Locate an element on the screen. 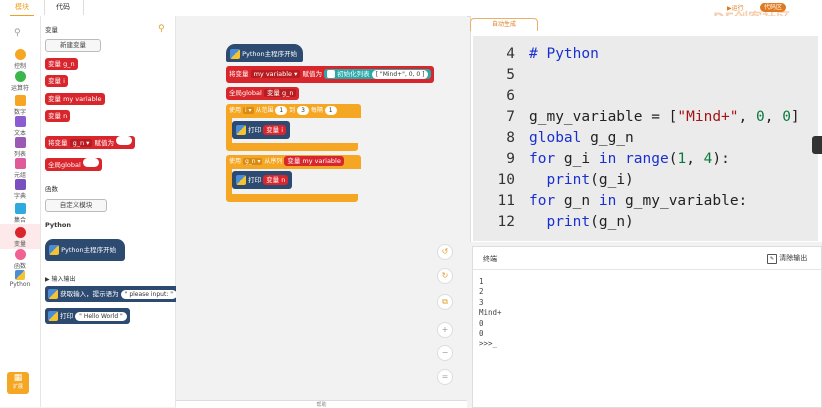 This screenshot has width=822, height=408. global-value-slot is located at coordinates (90, 162).